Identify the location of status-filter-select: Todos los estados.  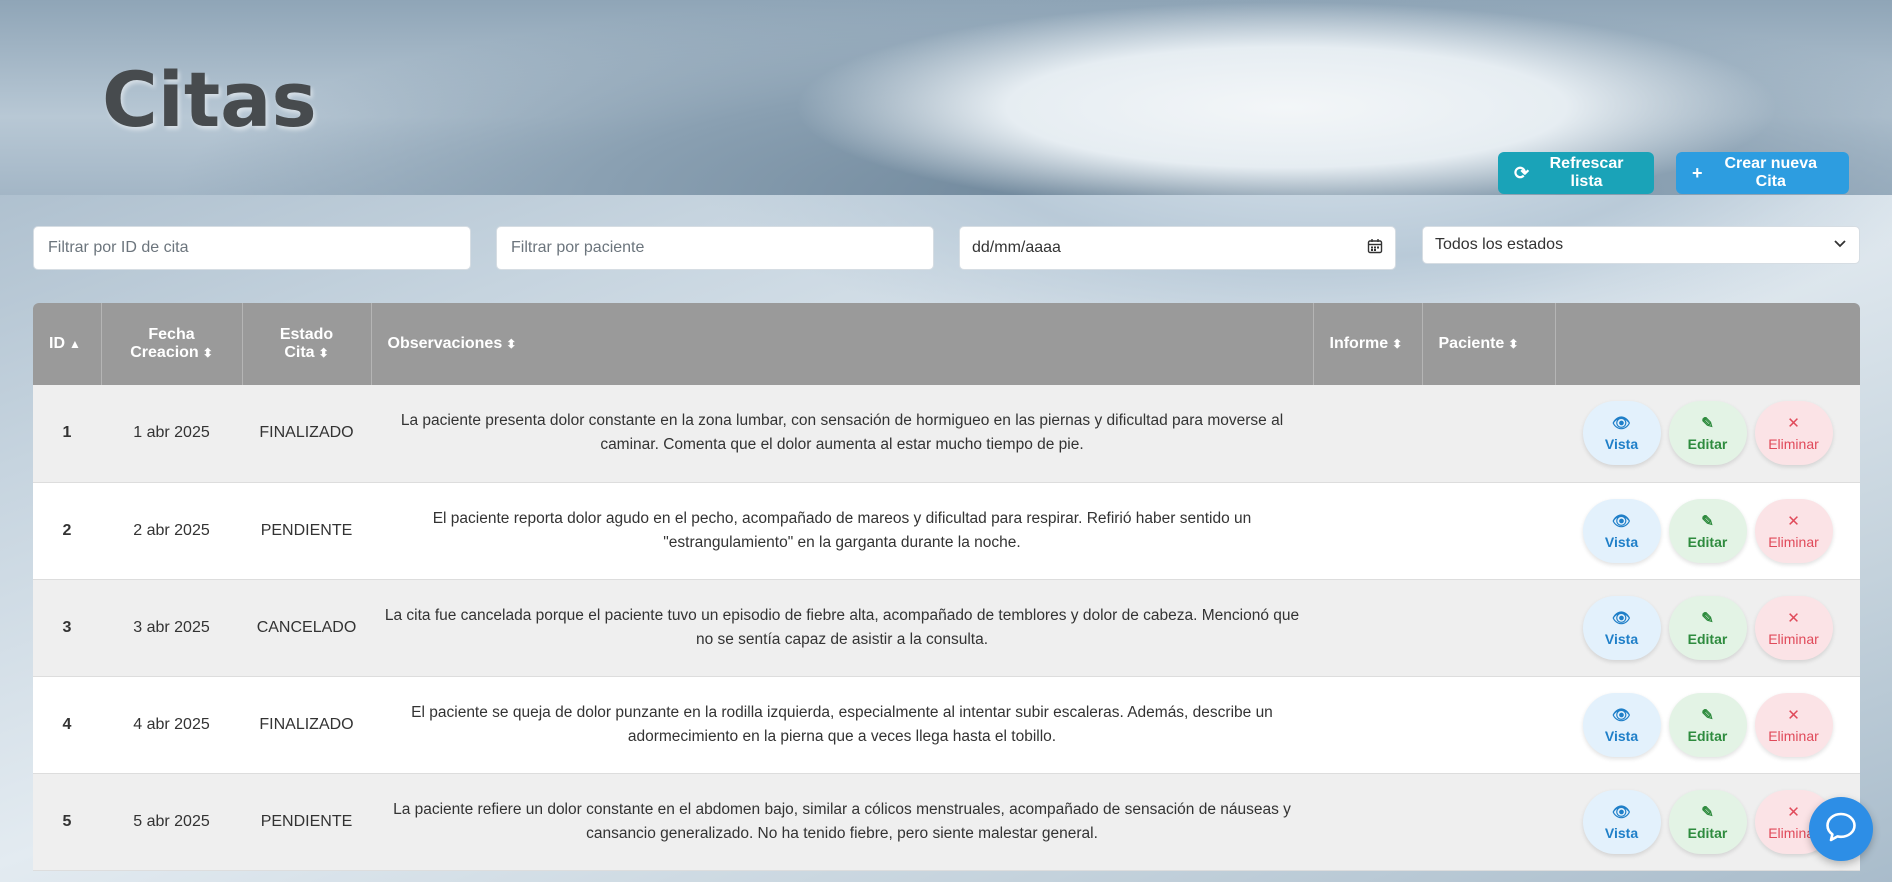
(1641, 245).